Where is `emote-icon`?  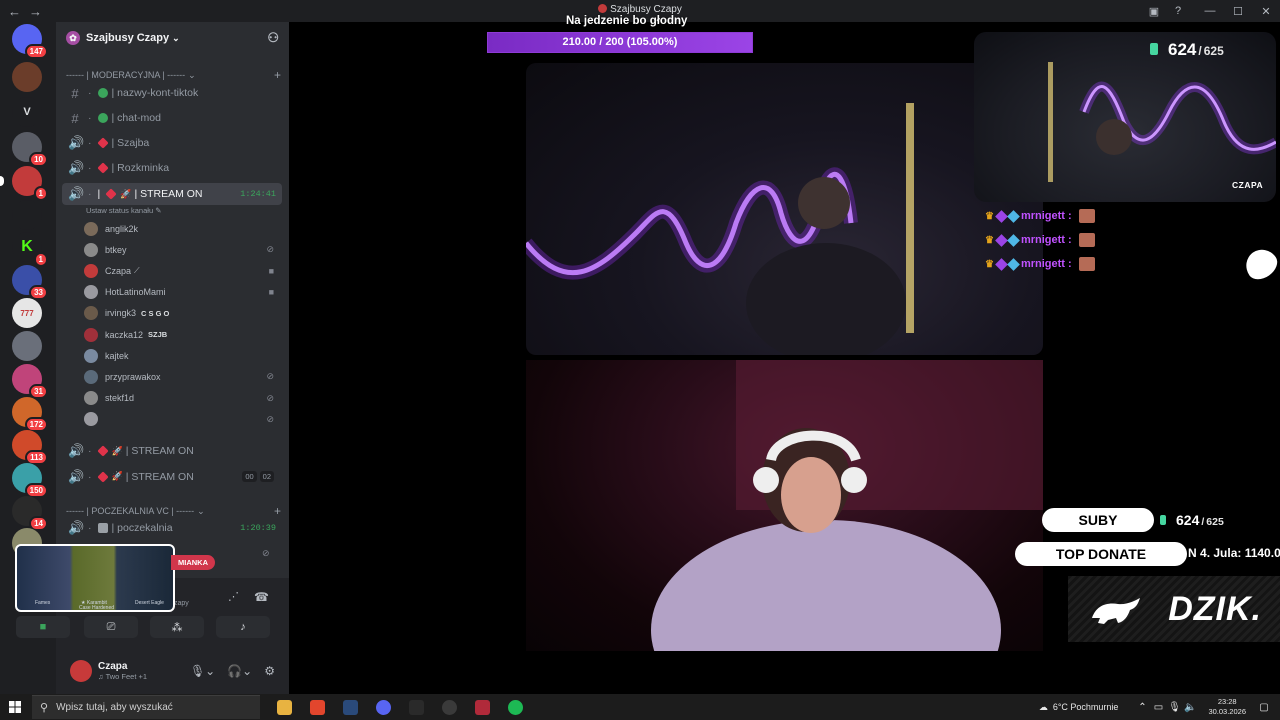
emote-icon is located at coordinates (1086, 216).